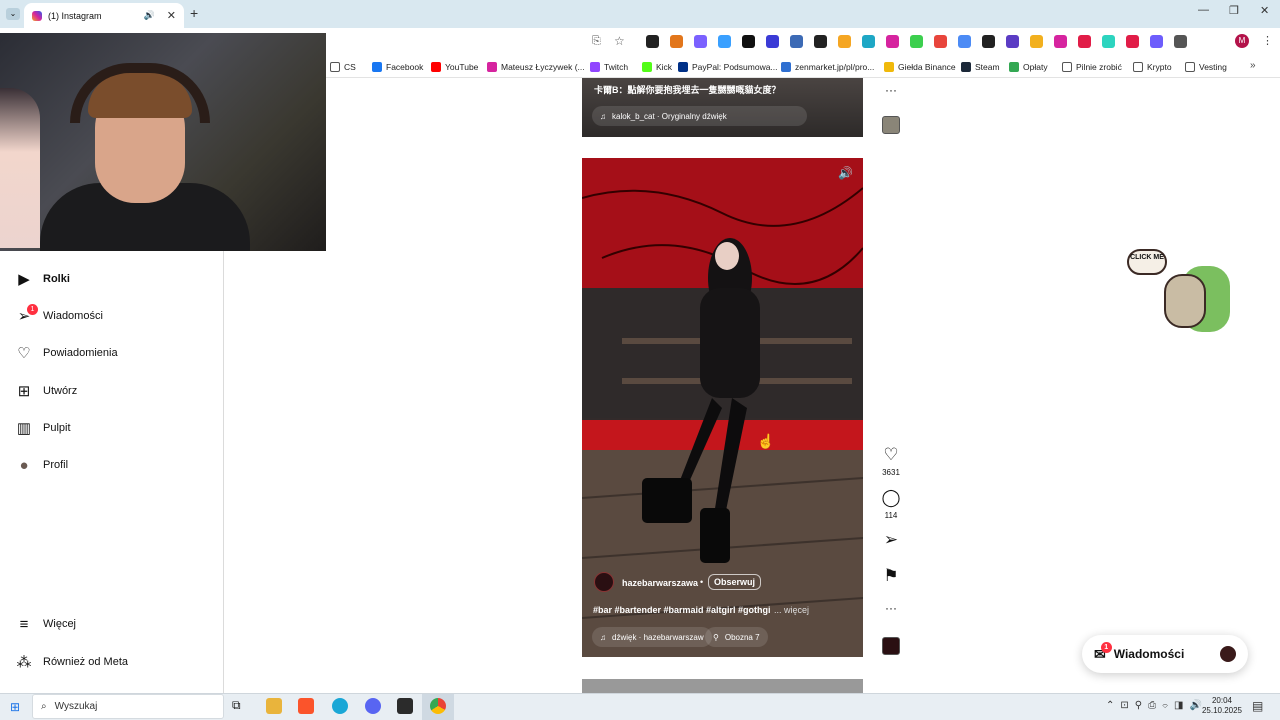 Image resolution: width=1280 pixels, height=720 pixels. I want to click on sidebar-item-dashboard: ▥ Pulpit, so click(43, 428).